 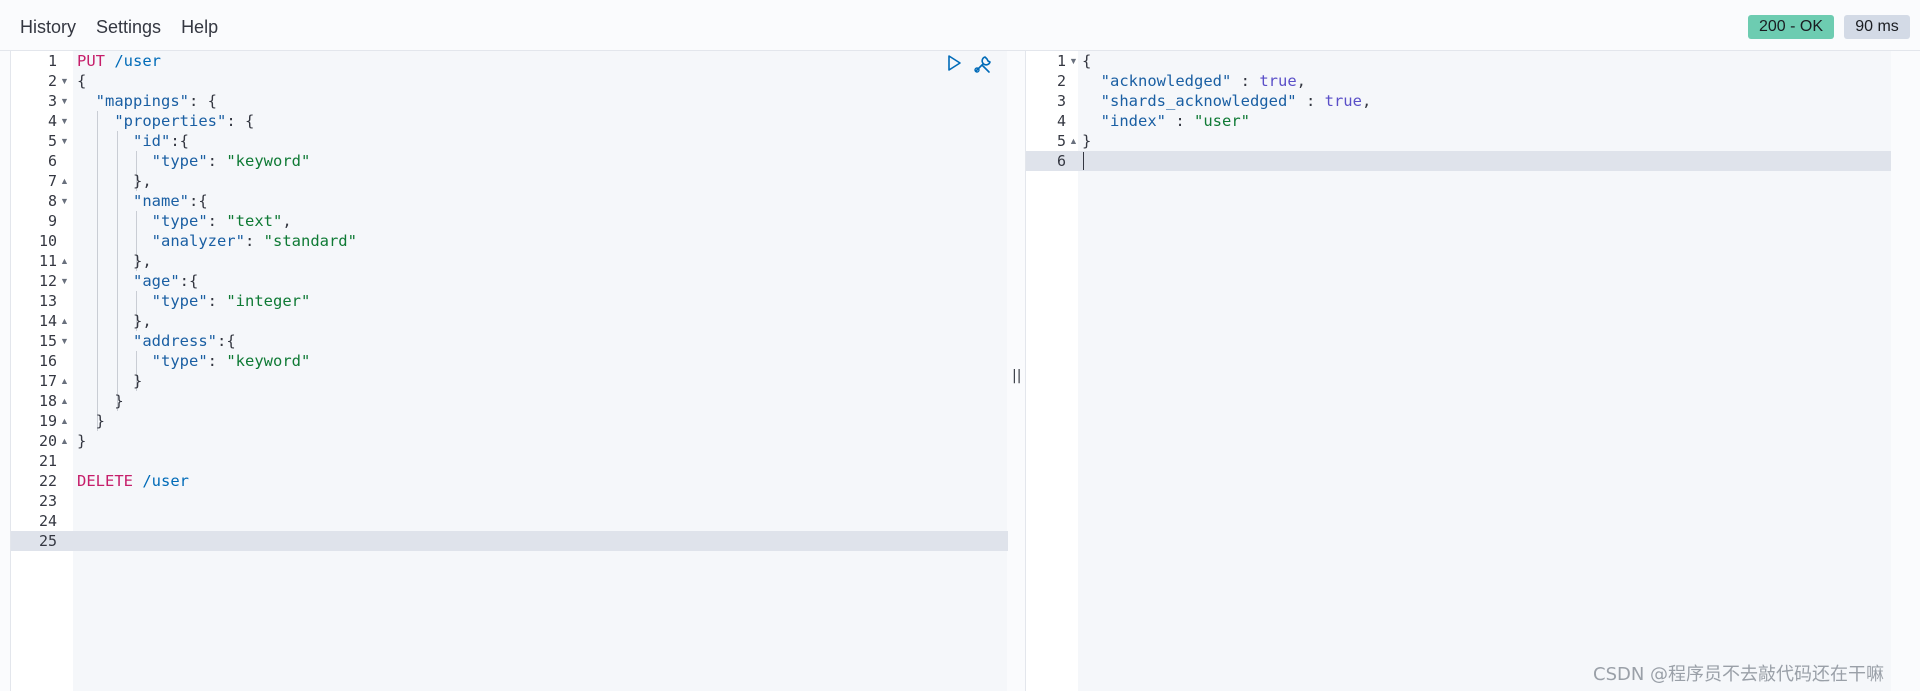 I want to click on code-line: "type": "text",, so click(x=184, y=221).